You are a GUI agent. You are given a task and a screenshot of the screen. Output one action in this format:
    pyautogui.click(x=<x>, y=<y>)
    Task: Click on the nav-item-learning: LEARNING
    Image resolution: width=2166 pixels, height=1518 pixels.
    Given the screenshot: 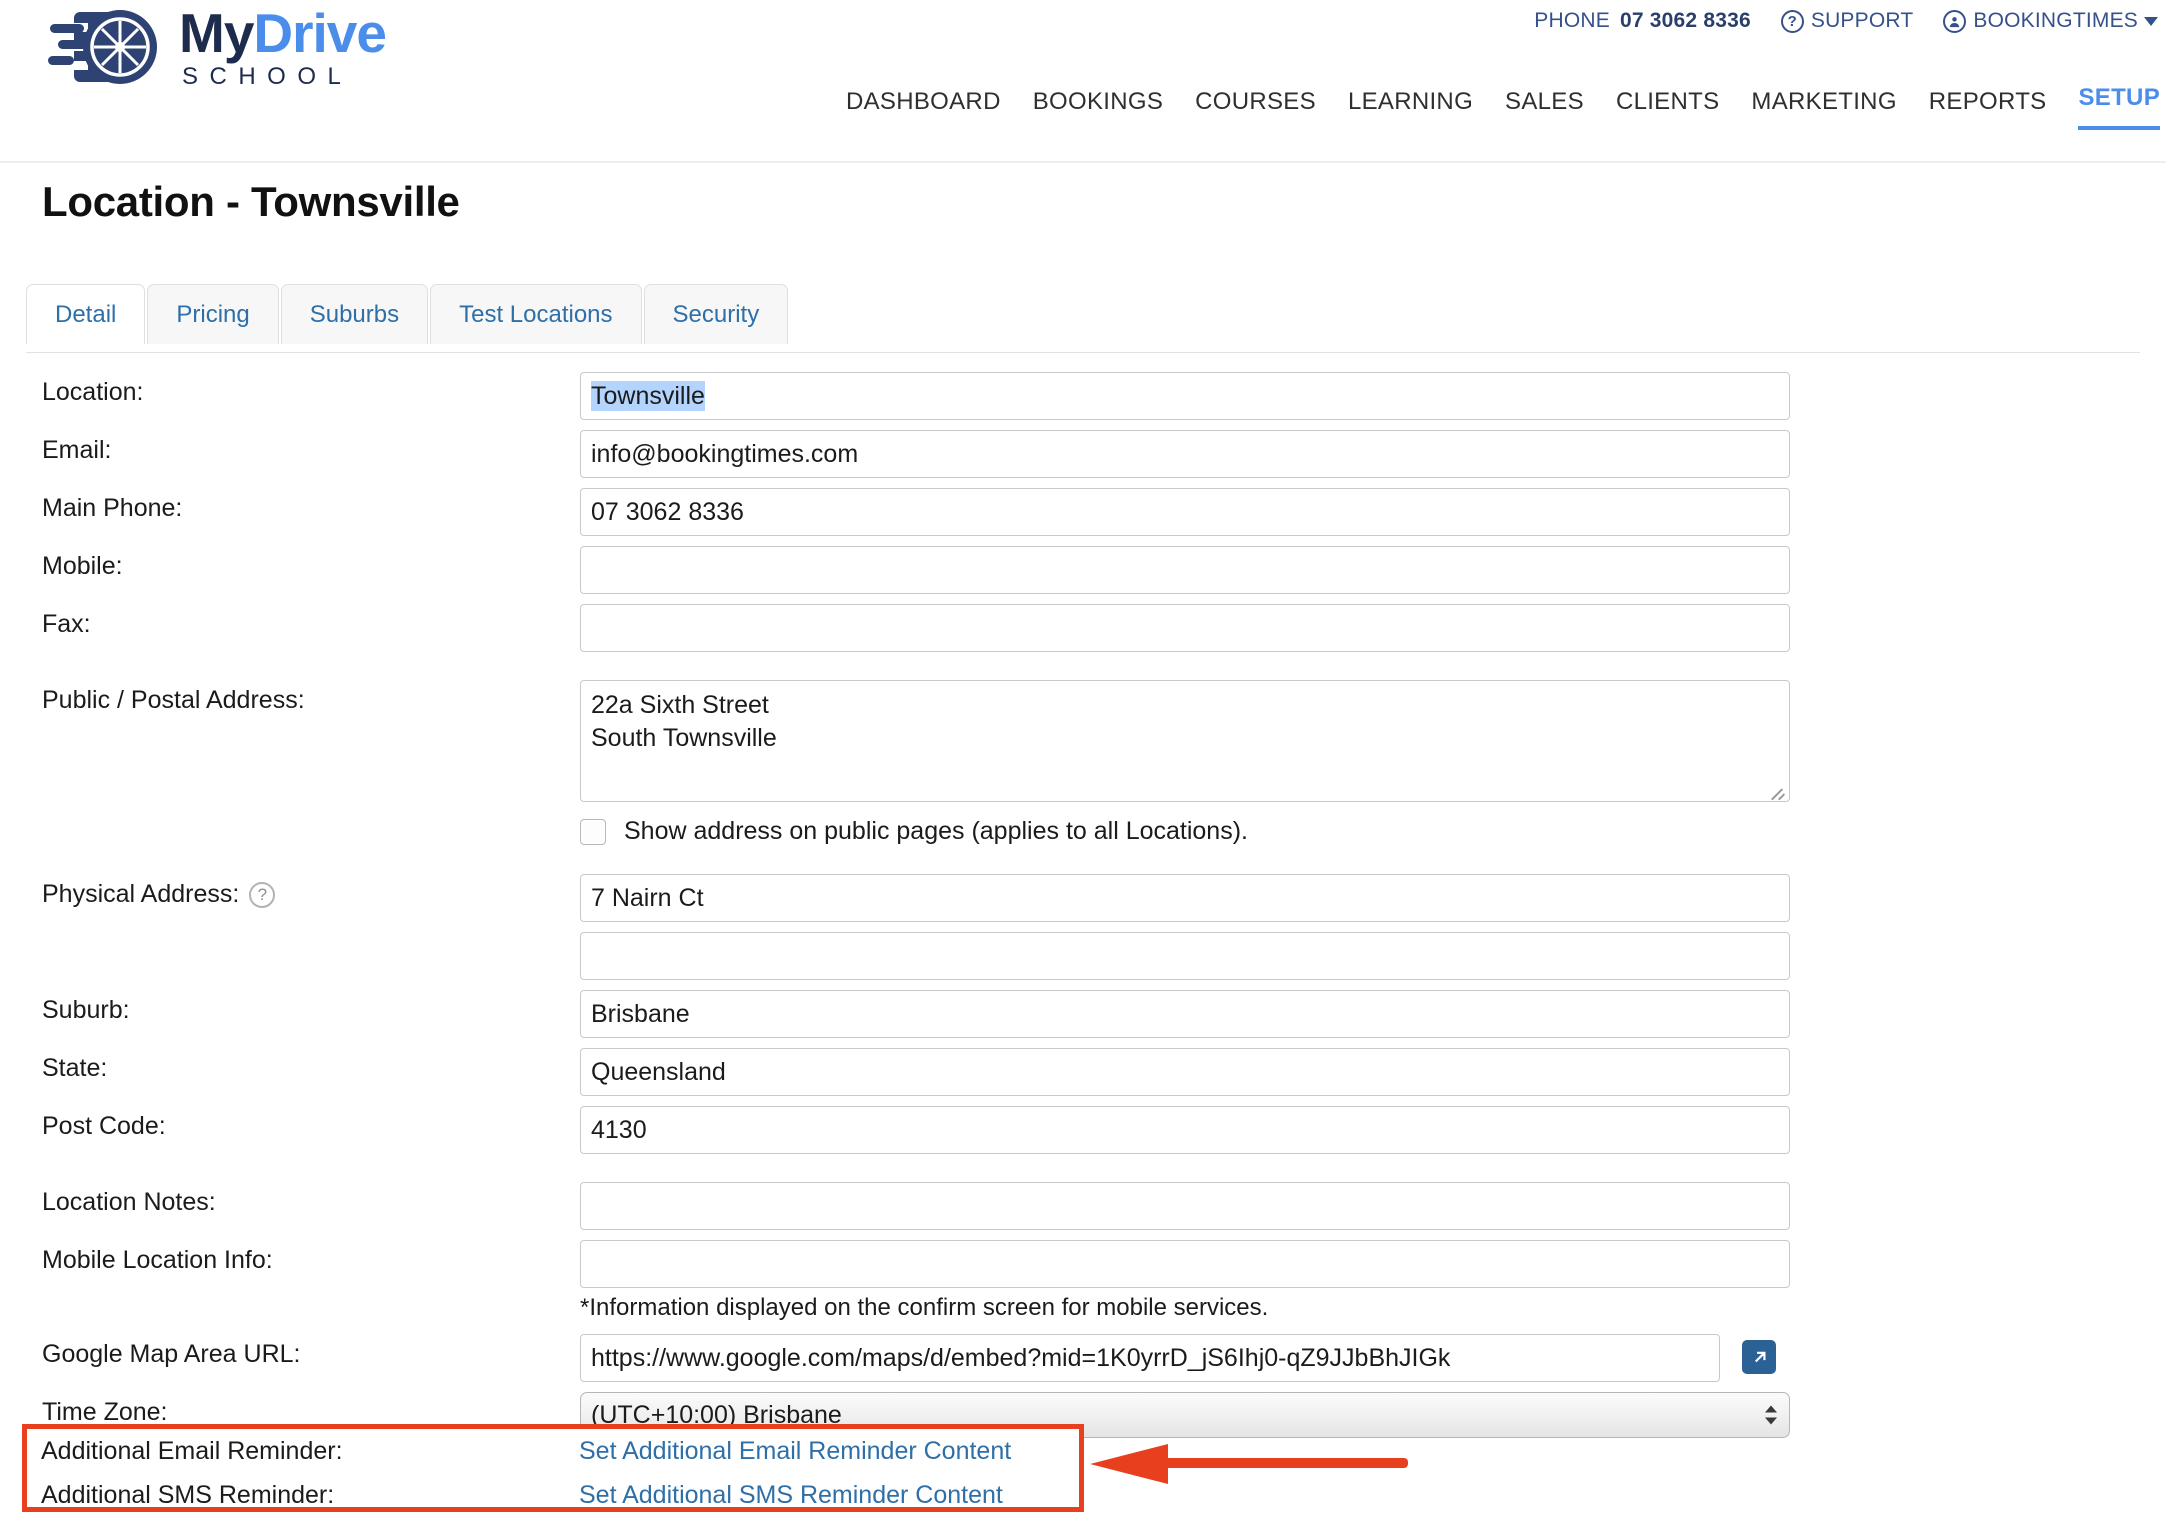 What is the action you would take?
    pyautogui.click(x=1410, y=109)
    